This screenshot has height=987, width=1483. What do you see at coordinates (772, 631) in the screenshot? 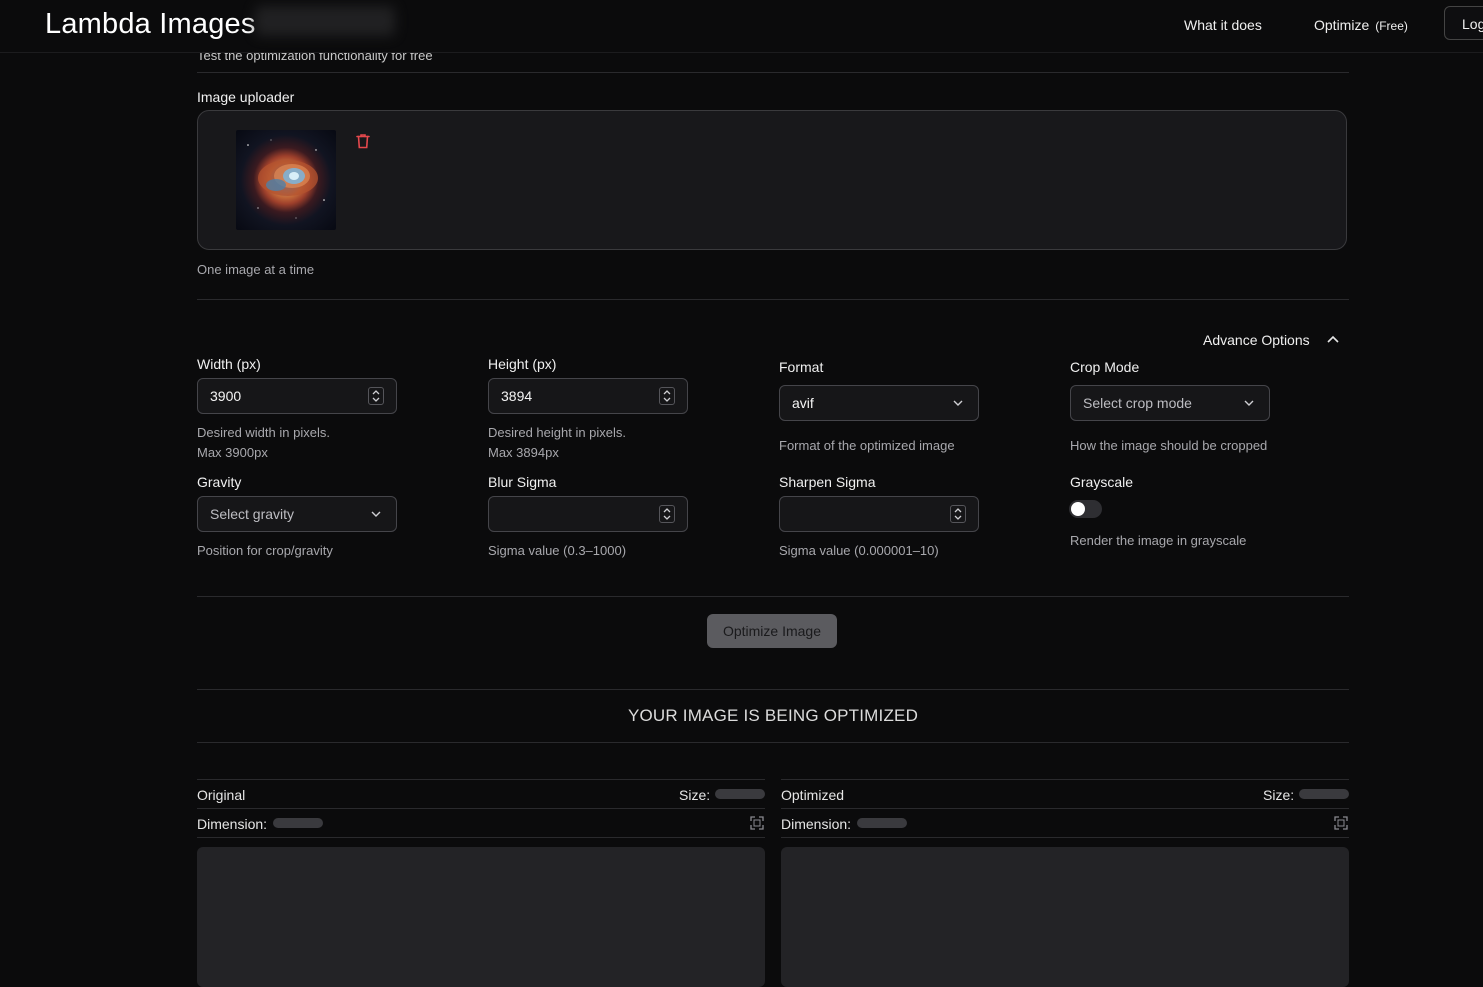
I see `optimize-image-button: Optimize Image` at bounding box center [772, 631].